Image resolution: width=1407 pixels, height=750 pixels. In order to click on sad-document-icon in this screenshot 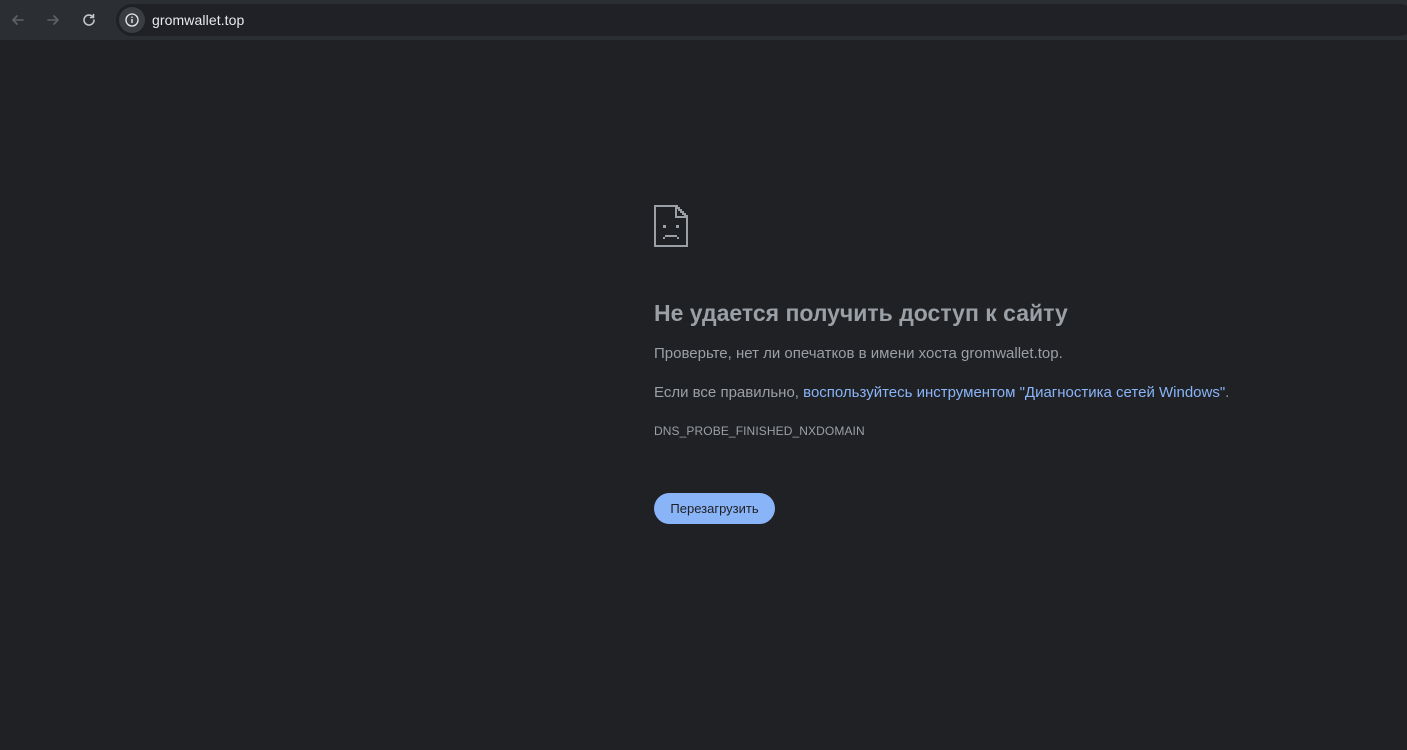, I will do `click(671, 226)`.